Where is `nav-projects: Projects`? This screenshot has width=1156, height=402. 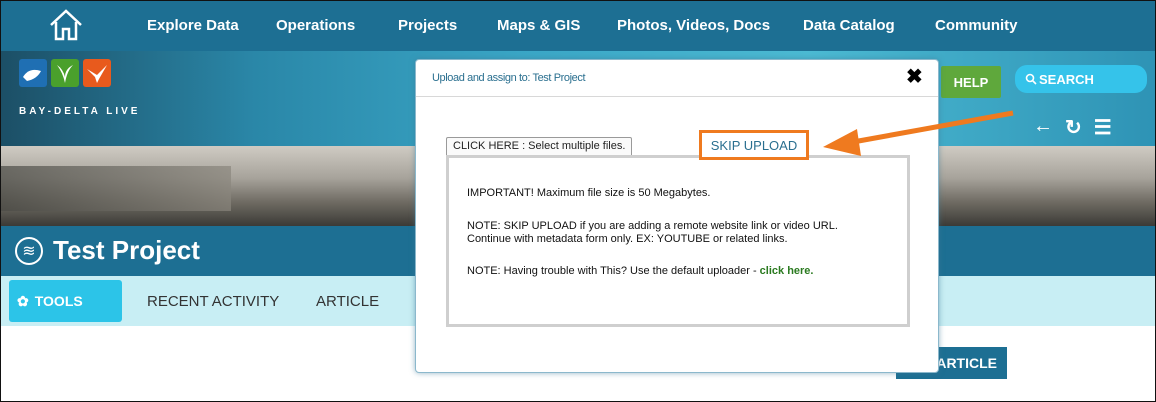 nav-projects: Projects is located at coordinates (427, 25).